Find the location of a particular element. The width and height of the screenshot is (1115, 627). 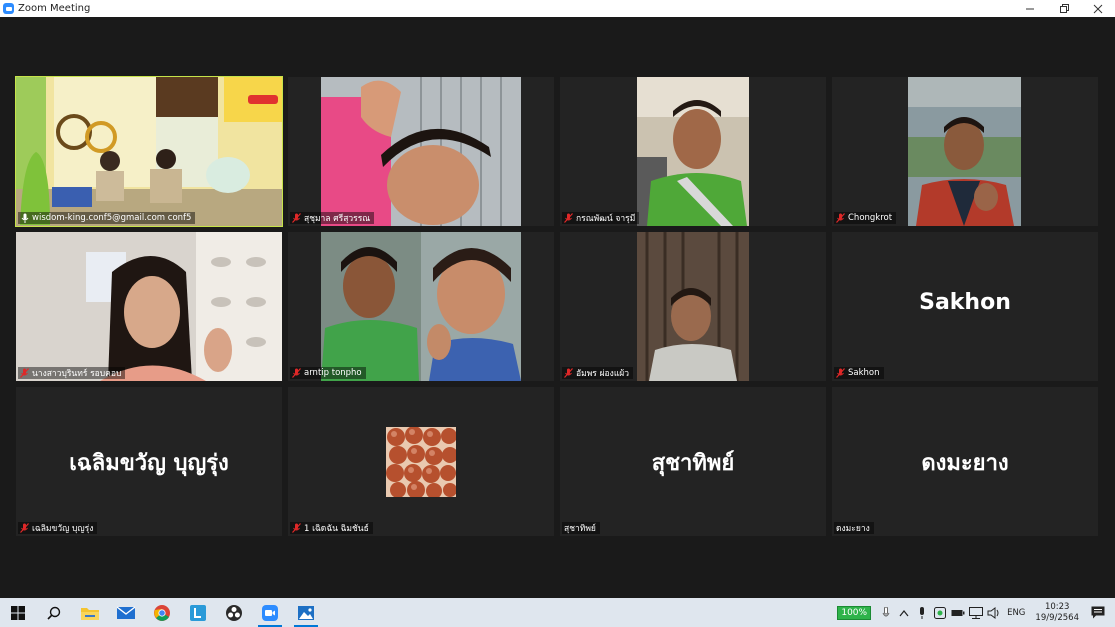

participant-tile: ดงมะยาง ดงมะยาง is located at coordinates (965, 461).